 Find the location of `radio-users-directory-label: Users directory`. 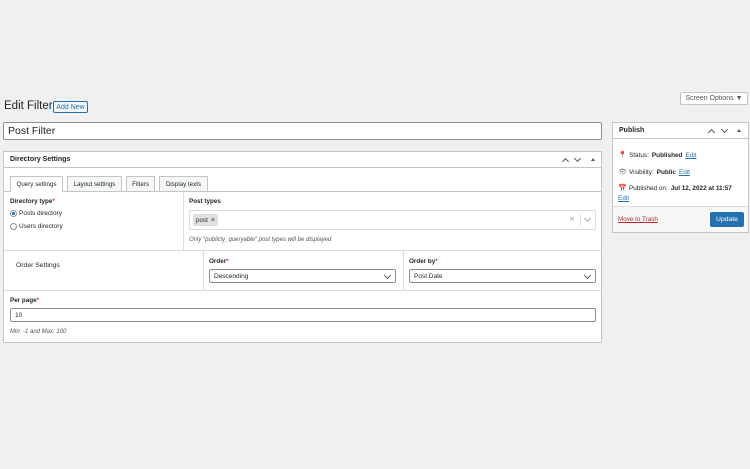

radio-users-directory-label: Users directory is located at coordinates (41, 226).